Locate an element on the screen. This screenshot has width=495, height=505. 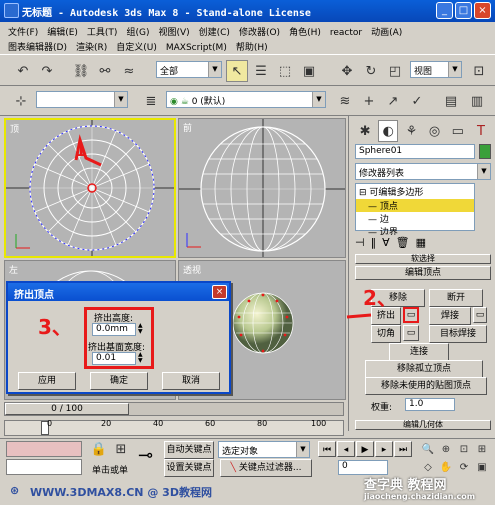
move-icon: ✥ is located at coordinates (347, 71).